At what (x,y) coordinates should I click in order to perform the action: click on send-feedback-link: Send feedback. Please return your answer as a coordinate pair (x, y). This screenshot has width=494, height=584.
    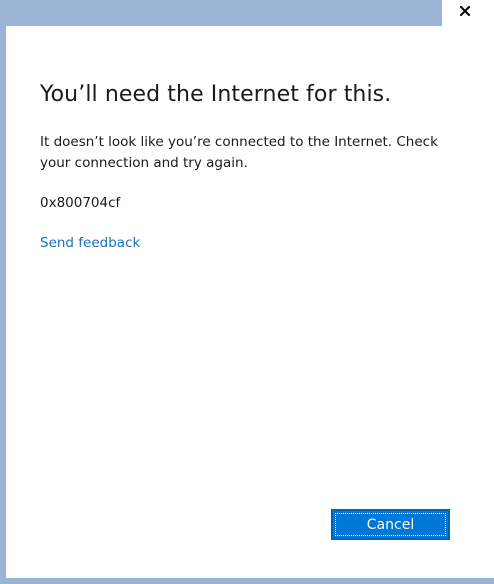
    Looking at the image, I should click on (90, 243).